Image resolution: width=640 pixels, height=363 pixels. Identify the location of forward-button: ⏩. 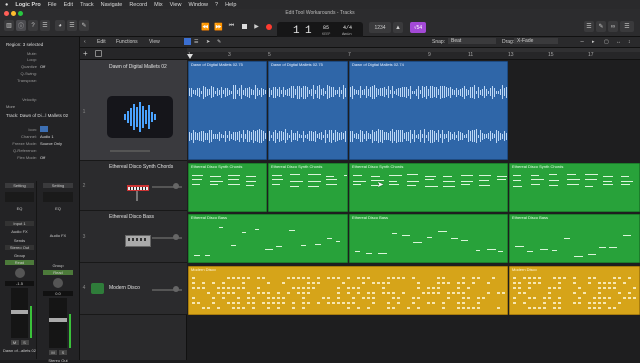
(218, 26).